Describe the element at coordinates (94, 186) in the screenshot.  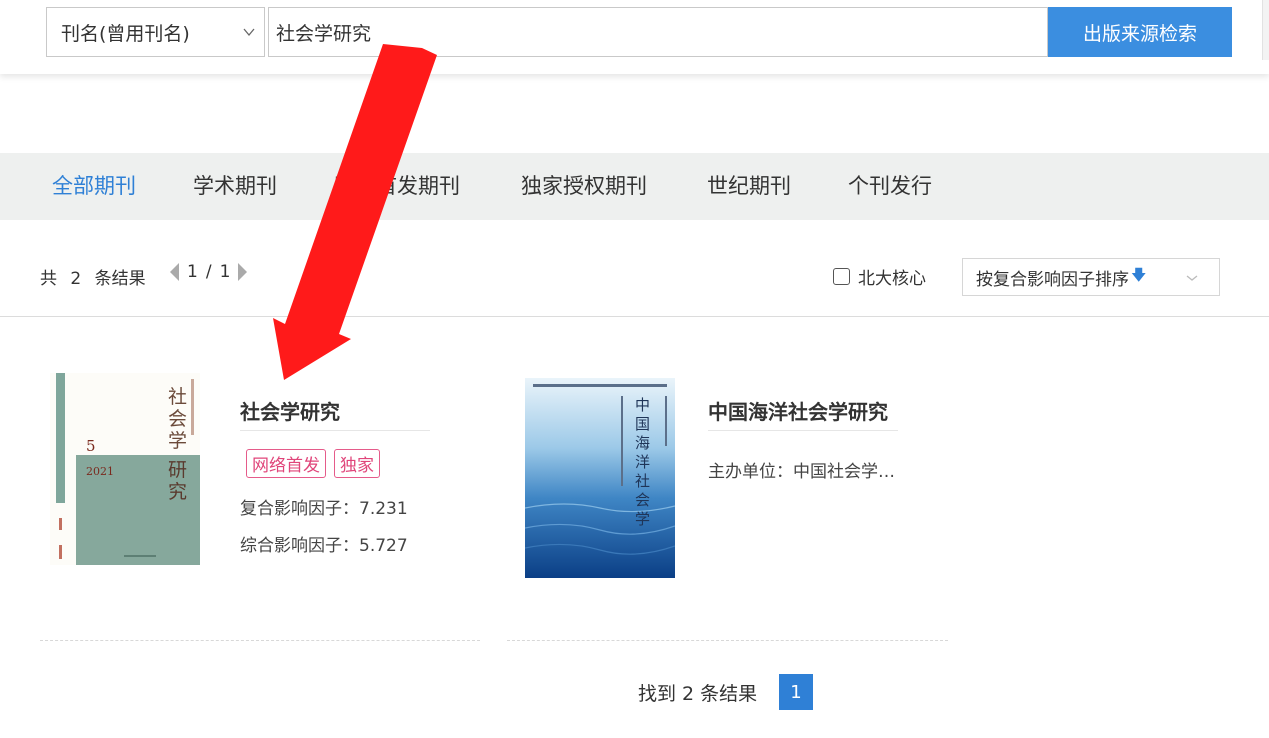
I see `tab-all-journals: 全部期刊` at that location.